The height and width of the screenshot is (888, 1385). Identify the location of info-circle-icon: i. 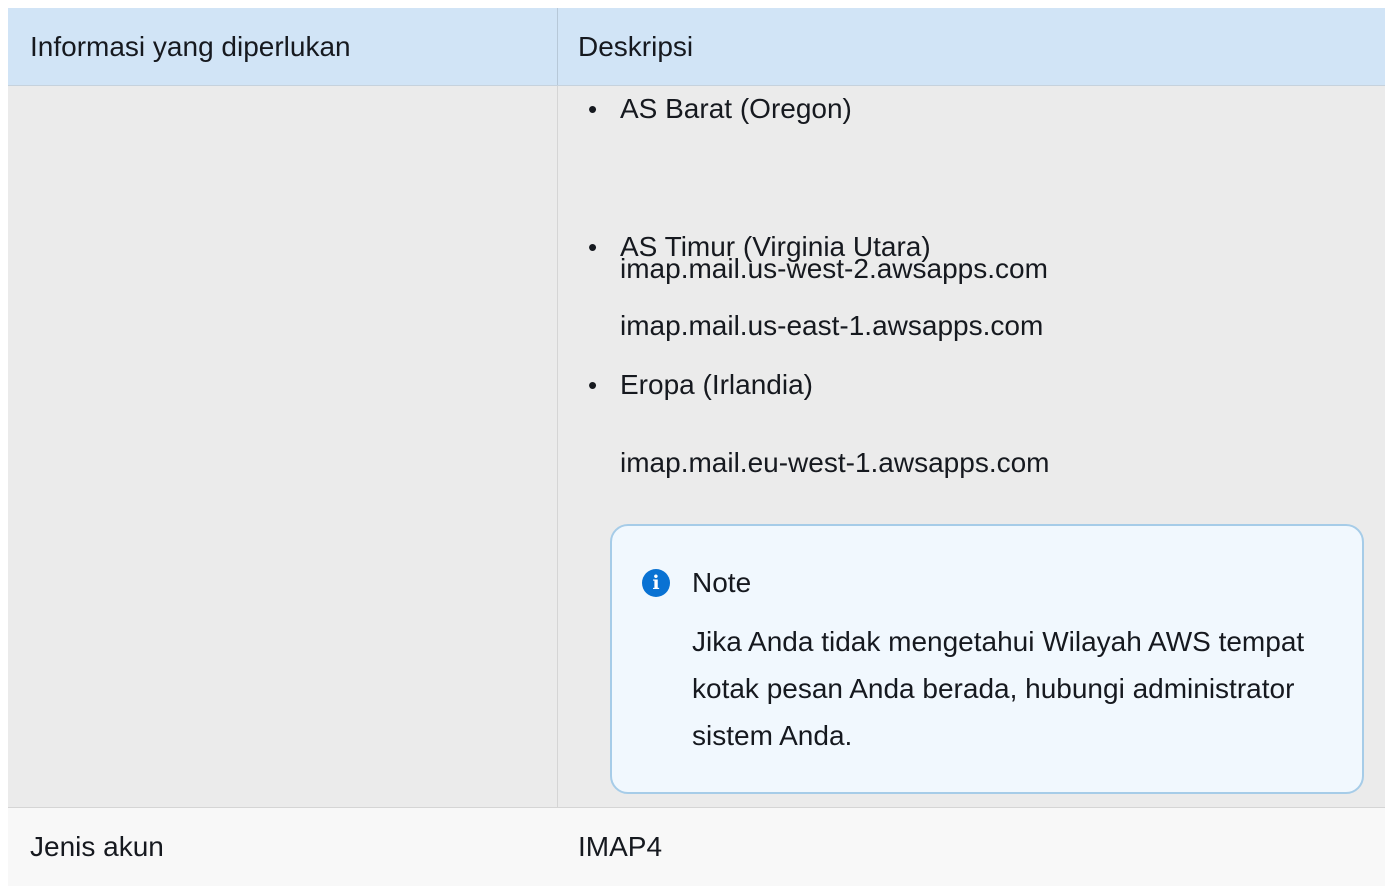
(656, 583).